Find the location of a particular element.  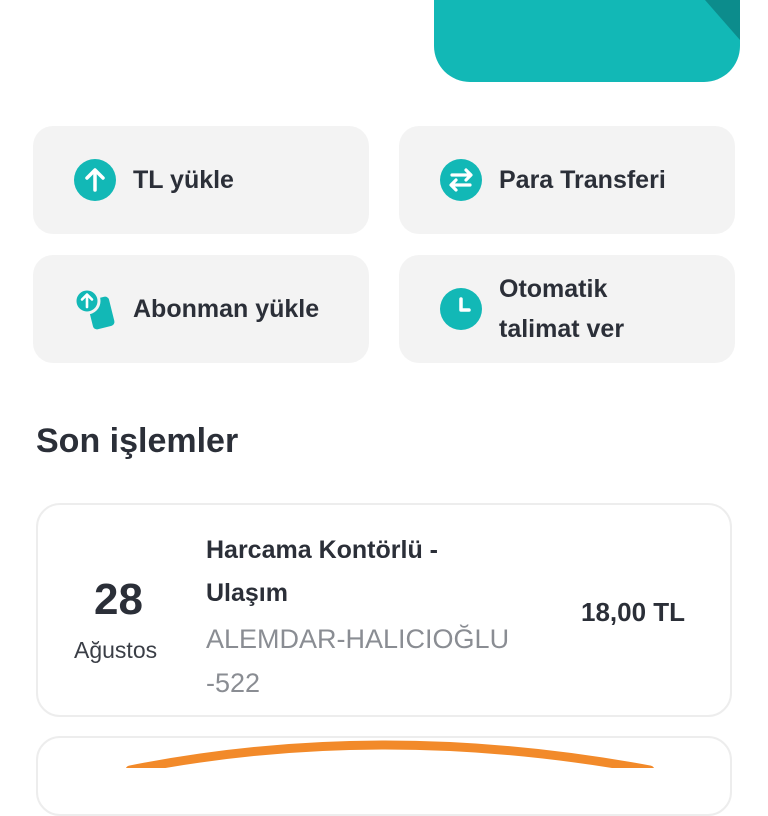

arrow-up-circle-icon is located at coordinates (95, 180).